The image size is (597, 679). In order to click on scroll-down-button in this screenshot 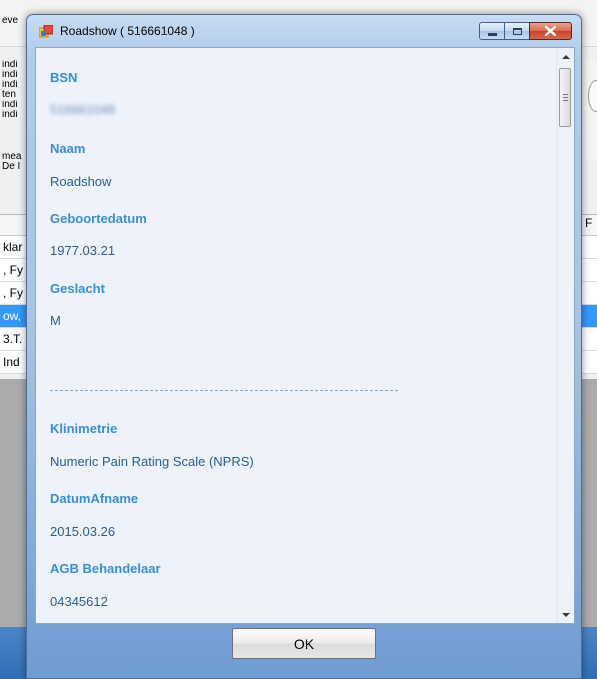, I will do `click(565, 614)`.